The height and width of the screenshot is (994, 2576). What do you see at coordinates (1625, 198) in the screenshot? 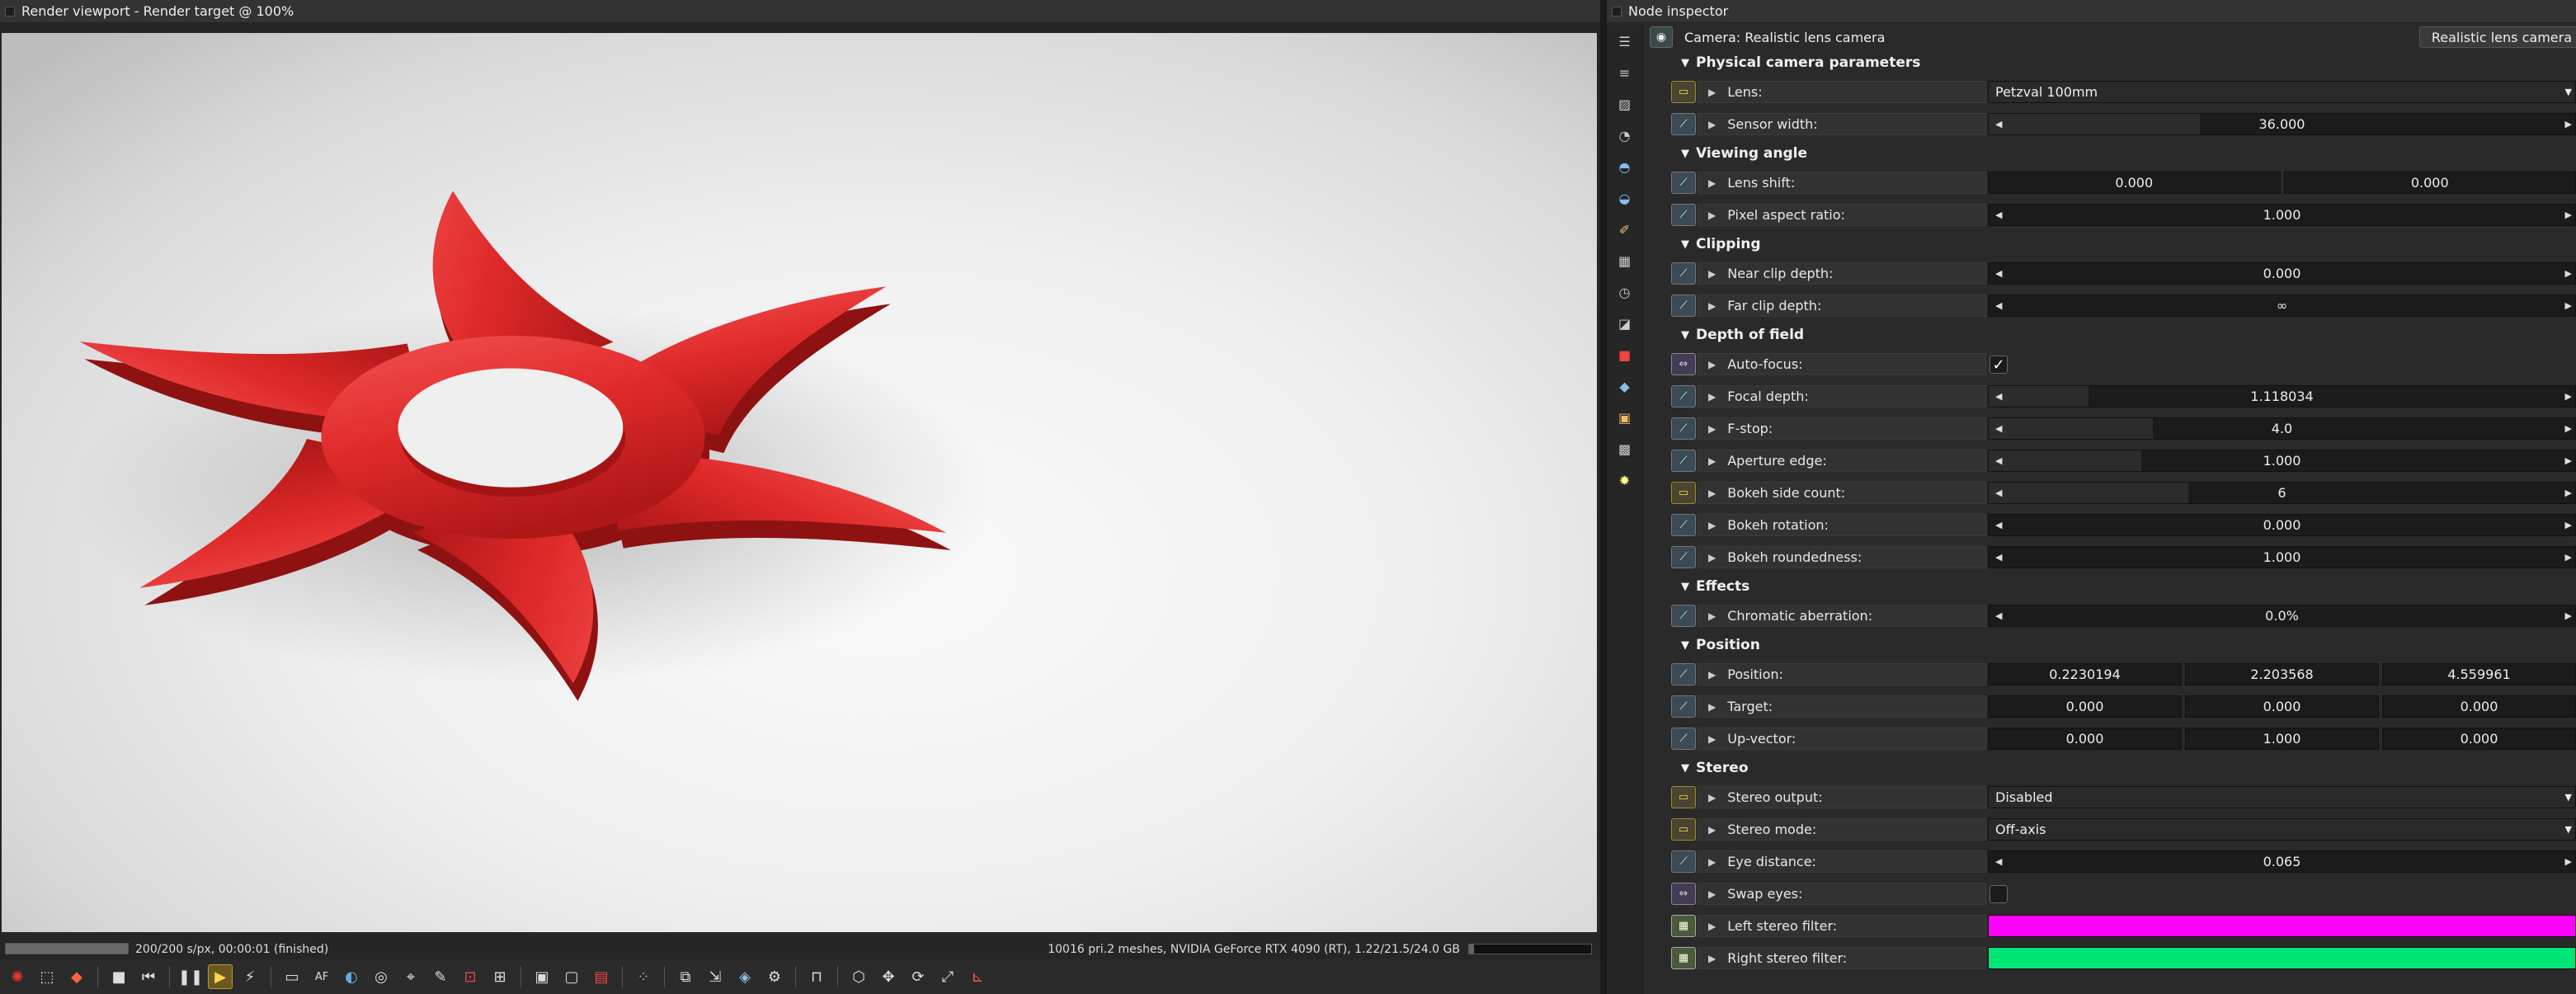
I see `kernel-icon: ◒` at bounding box center [1625, 198].